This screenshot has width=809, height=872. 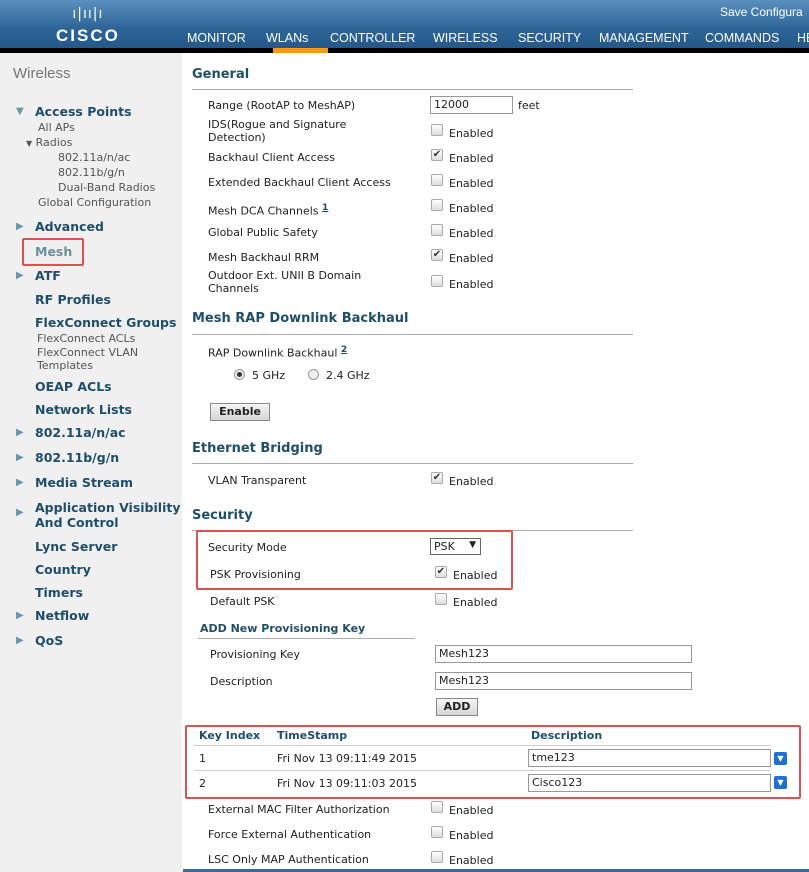 I want to click on vlan-transparent-checkbox: ✔, so click(x=437, y=478).